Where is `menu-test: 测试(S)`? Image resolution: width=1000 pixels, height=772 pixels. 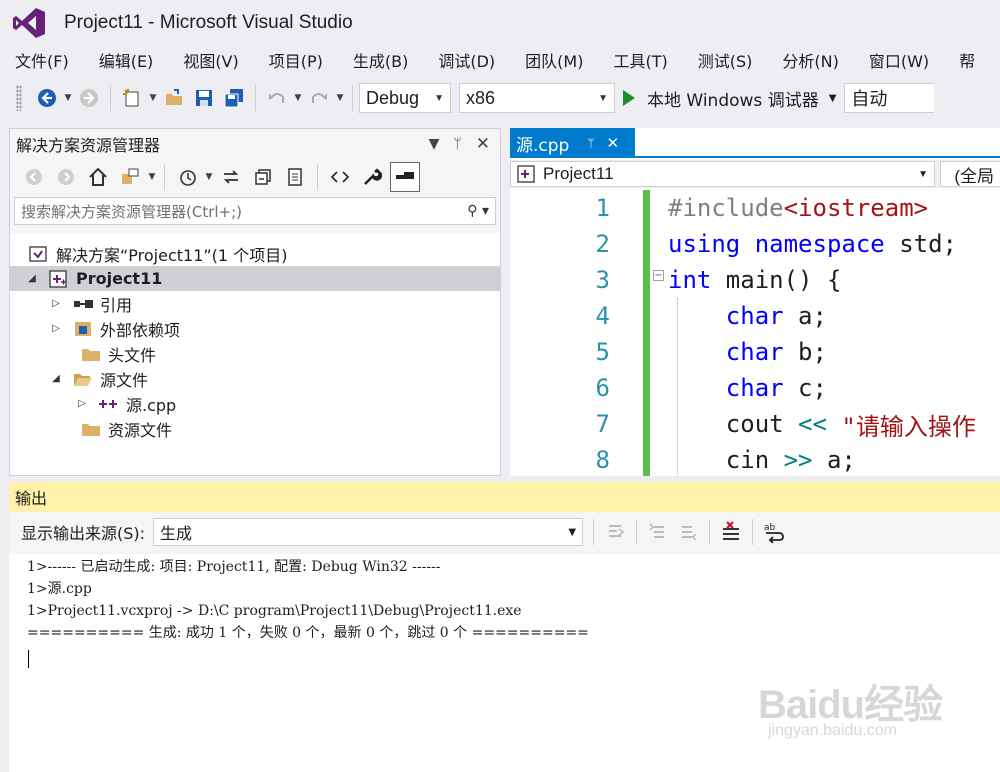
menu-test: 测试(S) is located at coordinates (718, 60).